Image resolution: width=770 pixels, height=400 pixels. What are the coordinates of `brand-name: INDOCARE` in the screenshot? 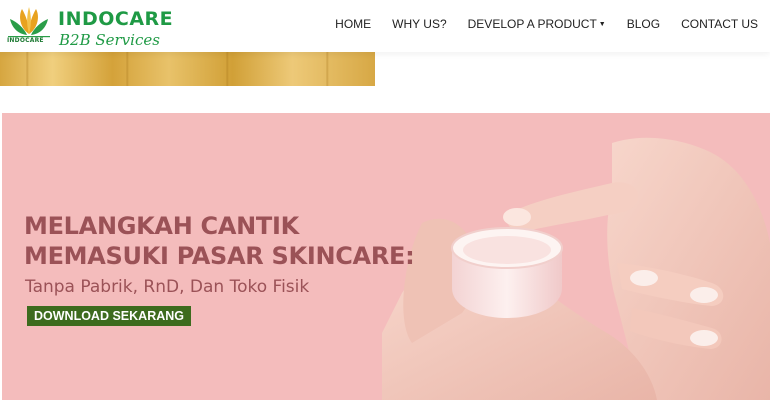 It's located at (116, 19).